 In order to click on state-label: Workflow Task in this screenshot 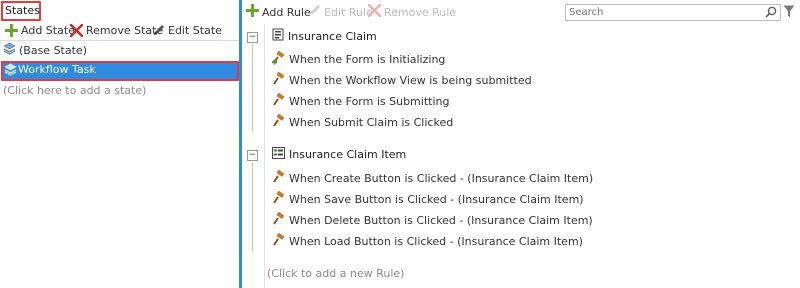, I will do `click(57, 69)`.